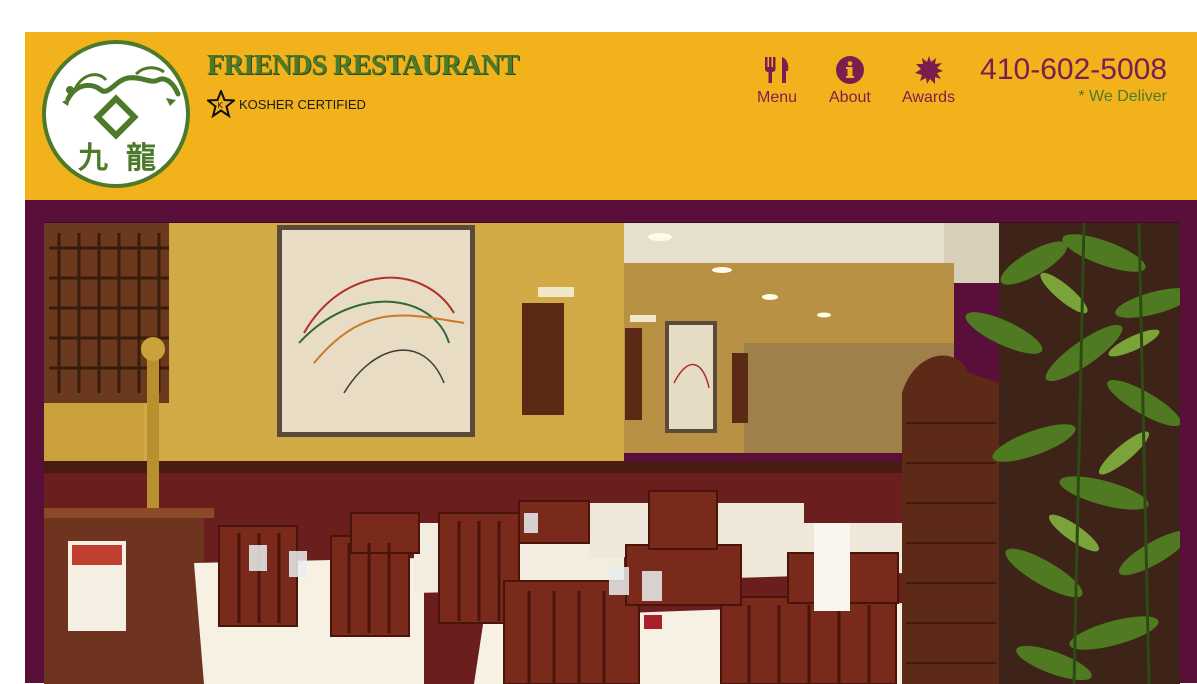 The width and height of the screenshot is (1197, 684). I want to click on info-icon, so click(850, 70).